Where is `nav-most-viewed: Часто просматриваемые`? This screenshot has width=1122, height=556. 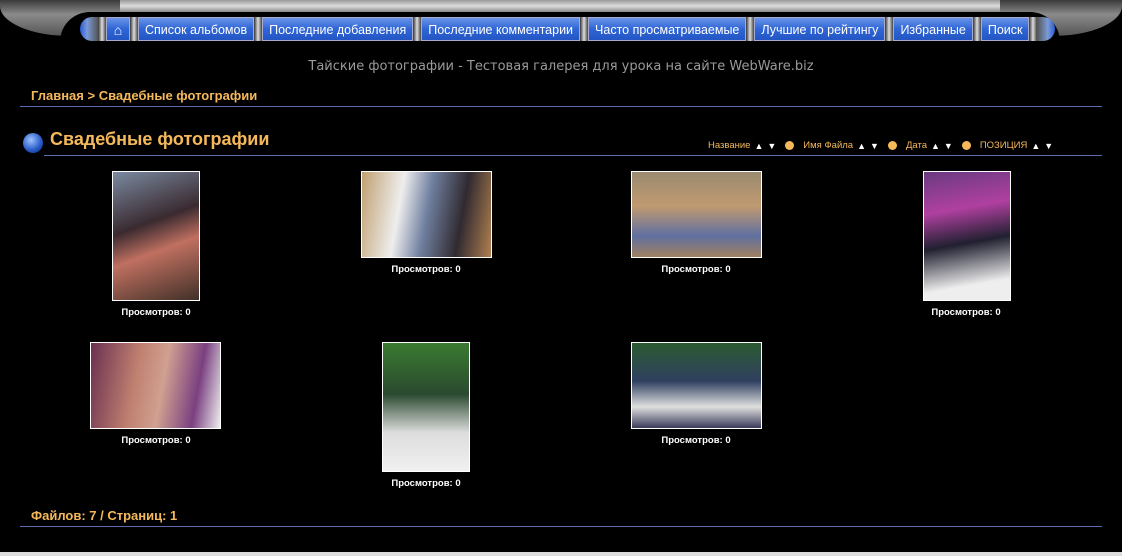 nav-most-viewed: Часто просматриваемые is located at coordinates (667, 29).